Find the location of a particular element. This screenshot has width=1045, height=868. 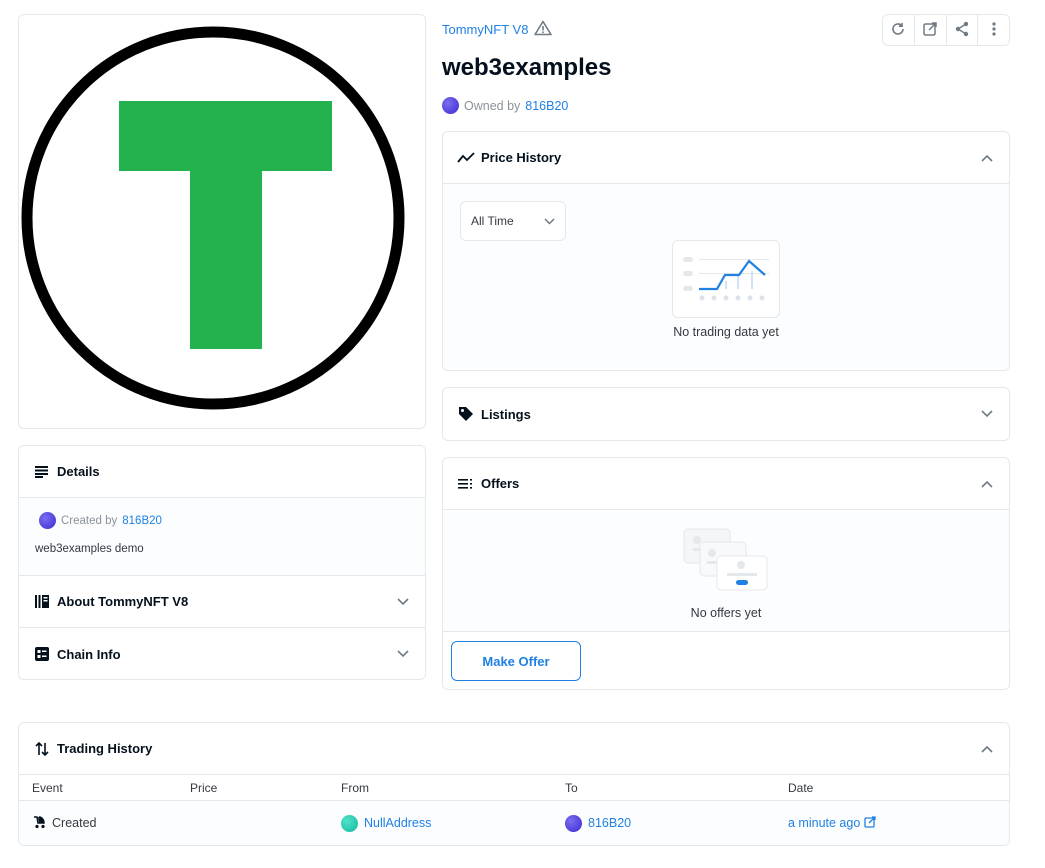

column-header-to: To is located at coordinates (571, 787).